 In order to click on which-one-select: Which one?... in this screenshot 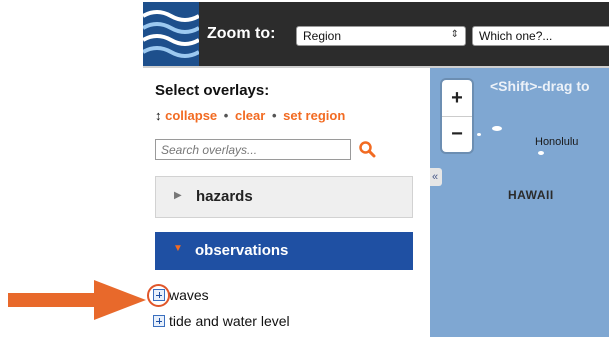, I will do `click(540, 36)`.